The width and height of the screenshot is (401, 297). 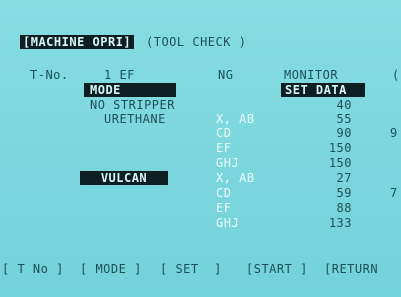 I want to click on monitor-label: MONITOR, so click(x=311, y=75).